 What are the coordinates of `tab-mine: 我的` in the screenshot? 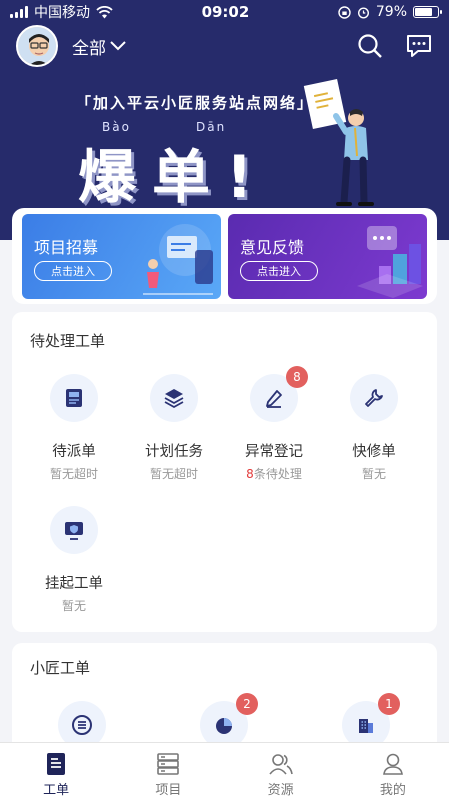 It's located at (393, 771).